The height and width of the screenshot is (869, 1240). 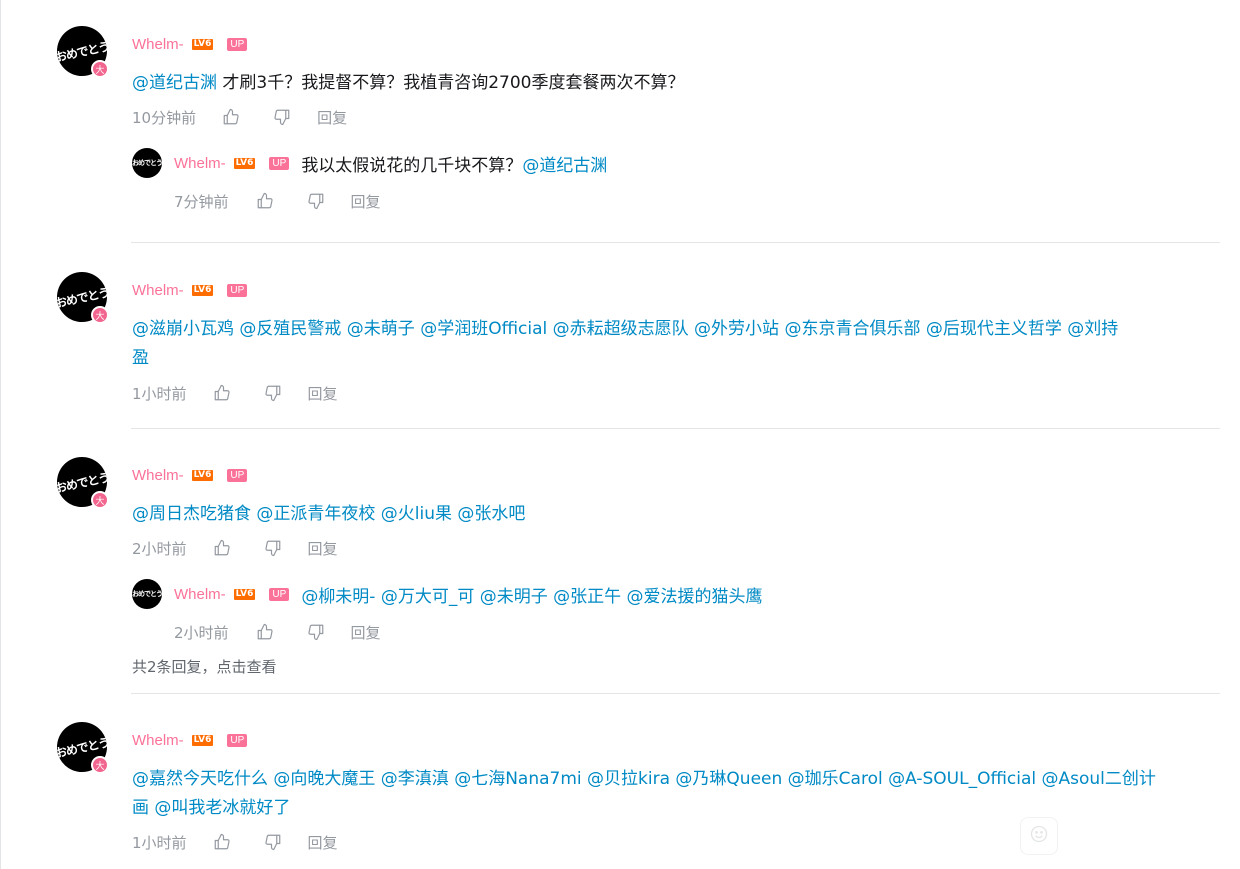 I want to click on view-more-replies: 共2条回复，点击查看, so click(x=204, y=666).